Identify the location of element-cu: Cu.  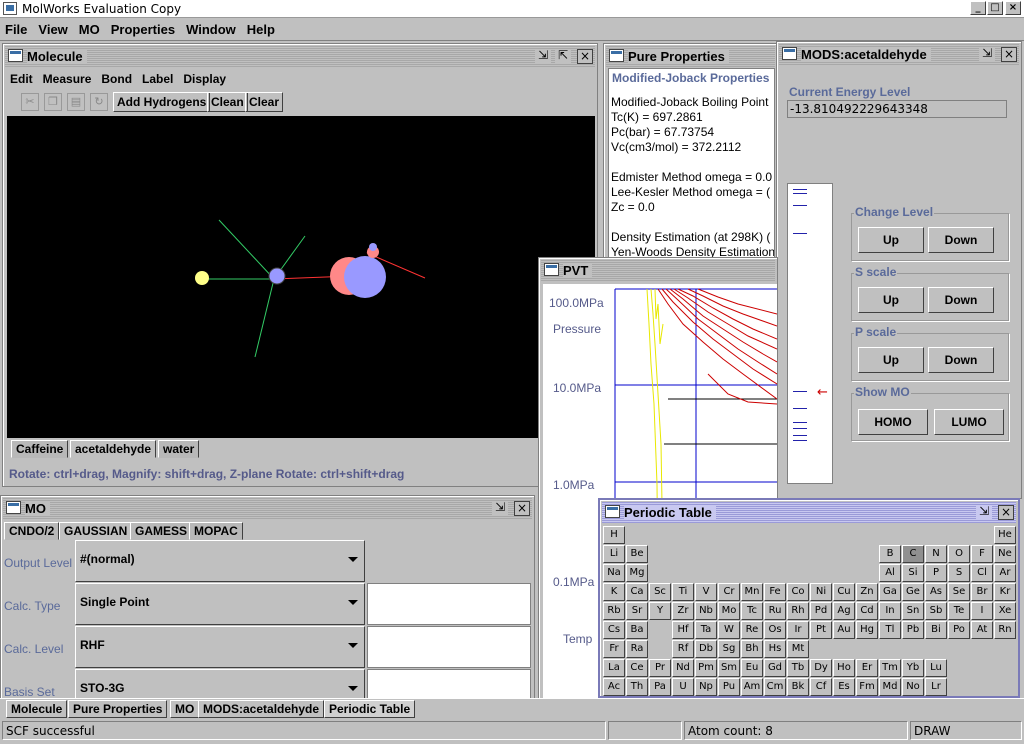
(844, 592).